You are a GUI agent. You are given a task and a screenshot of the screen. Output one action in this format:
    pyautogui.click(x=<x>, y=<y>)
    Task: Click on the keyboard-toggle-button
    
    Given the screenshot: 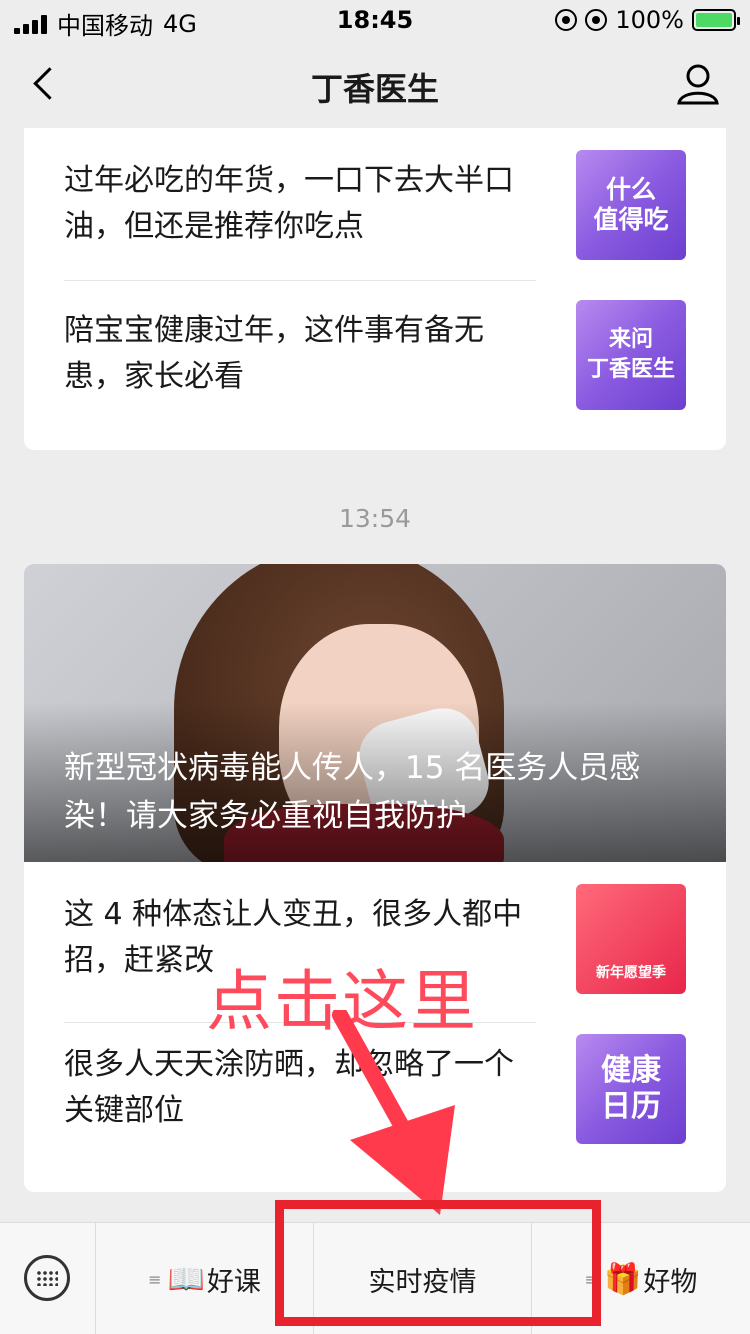 What is the action you would take?
    pyautogui.click(x=48, y=1278)
    